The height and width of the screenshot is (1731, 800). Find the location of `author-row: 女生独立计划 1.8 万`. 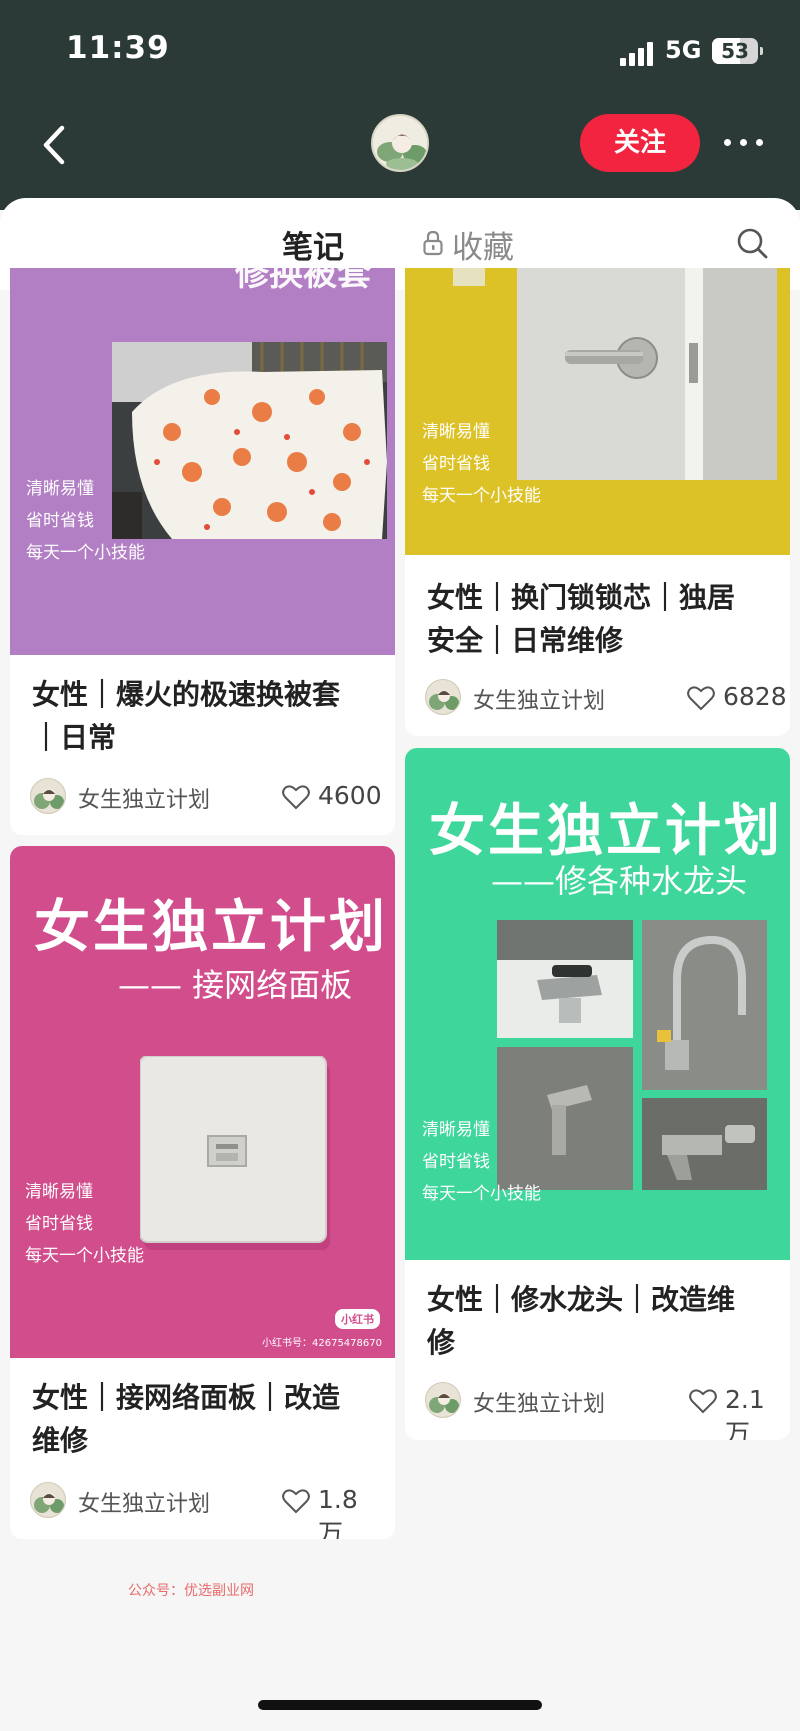

author-row: 女生独立计划 1.8 万 is located at coordinates (205, 1510).